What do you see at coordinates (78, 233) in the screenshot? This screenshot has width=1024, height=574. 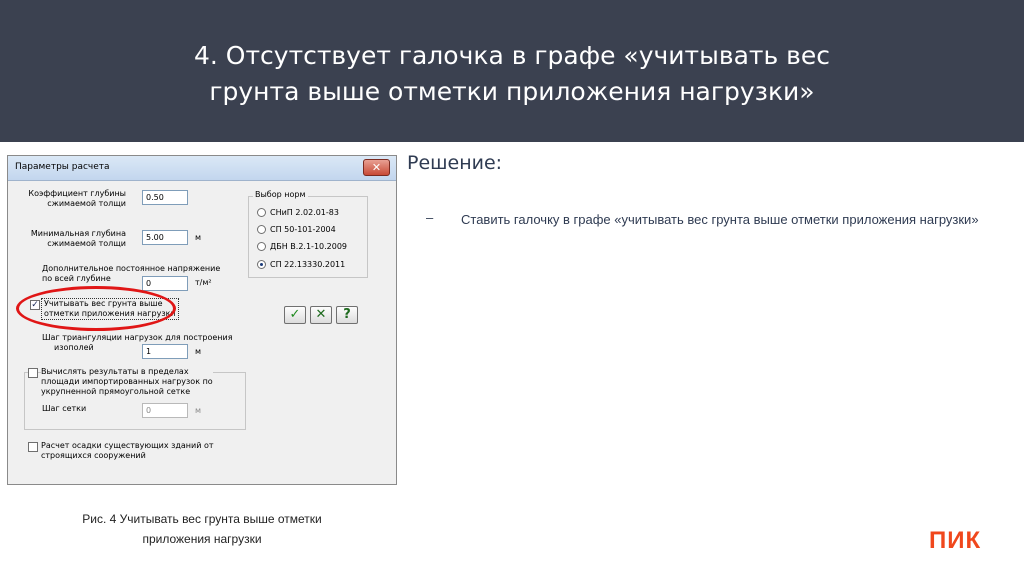 I see `mindepth-label-line-1: Минимальная глубина` at bounding box center [78, 233].